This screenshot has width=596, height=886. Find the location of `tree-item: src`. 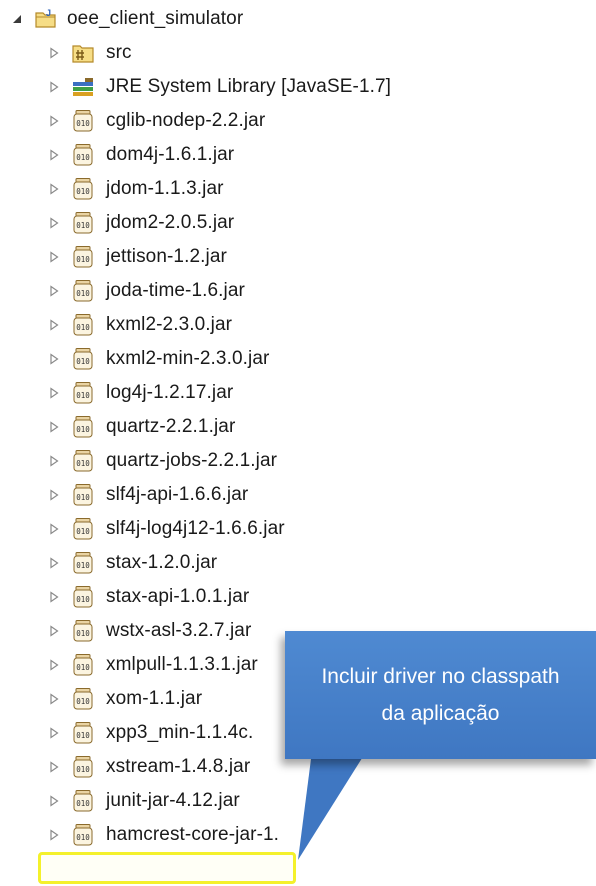

tree-item: src is located at coordinates (66, 53).